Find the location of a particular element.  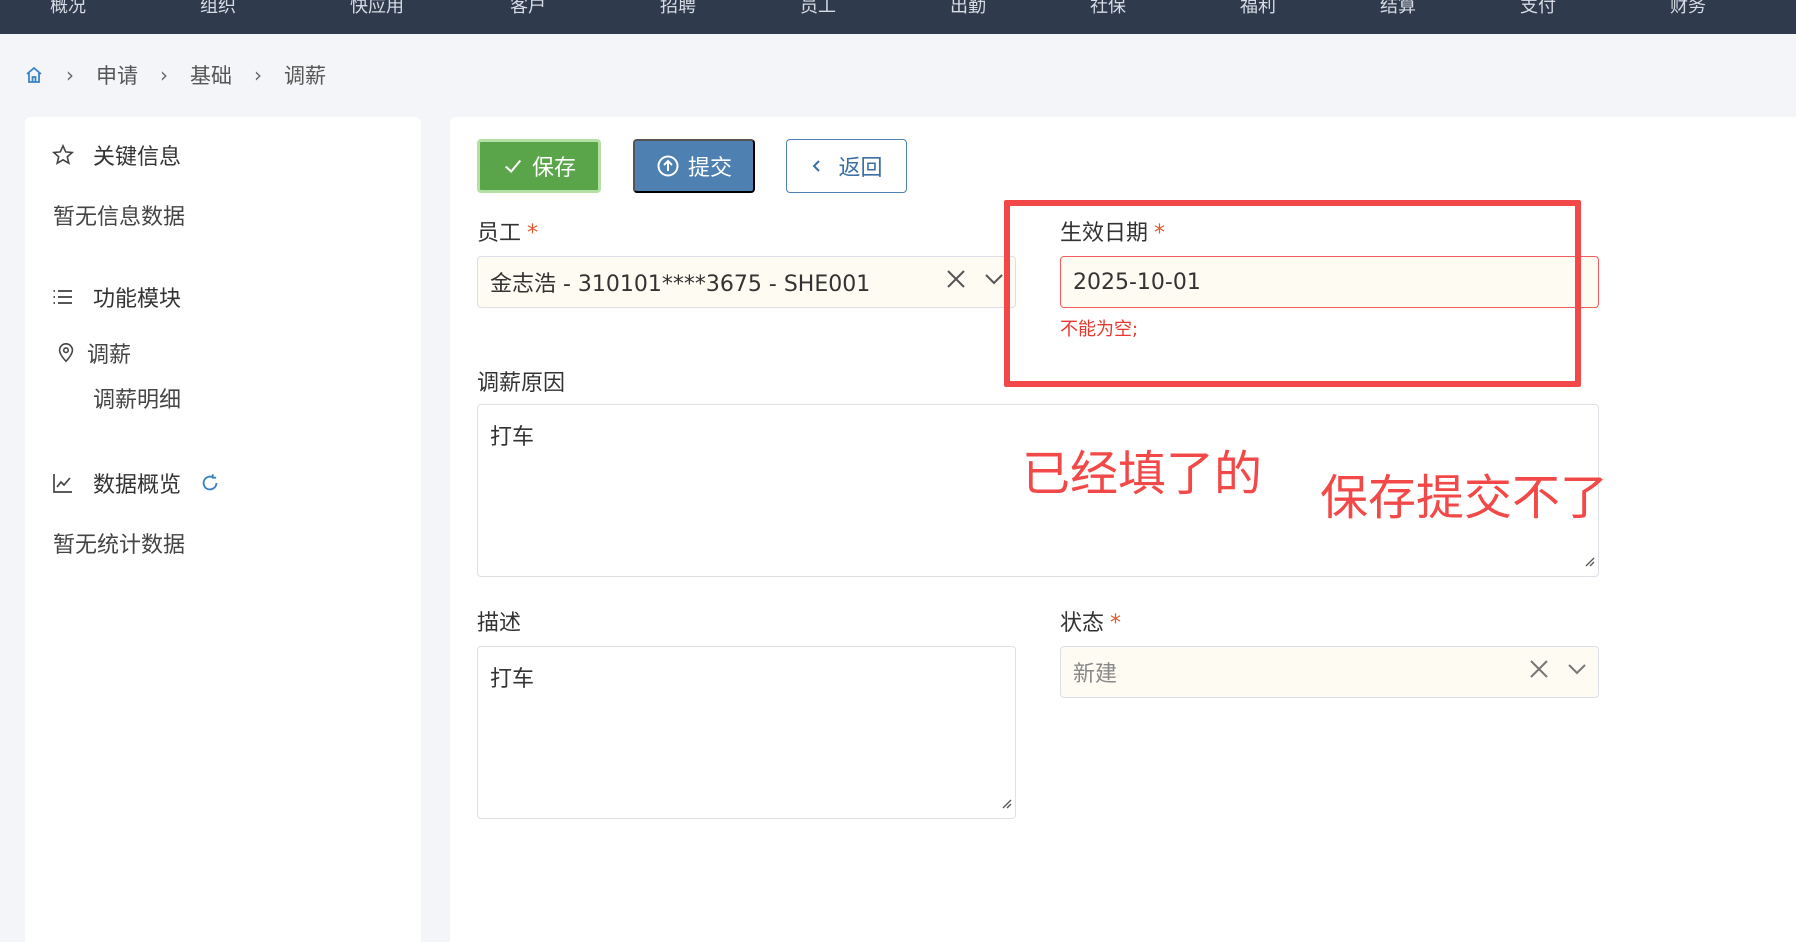

list-icon is located at coordinates (65, 297).